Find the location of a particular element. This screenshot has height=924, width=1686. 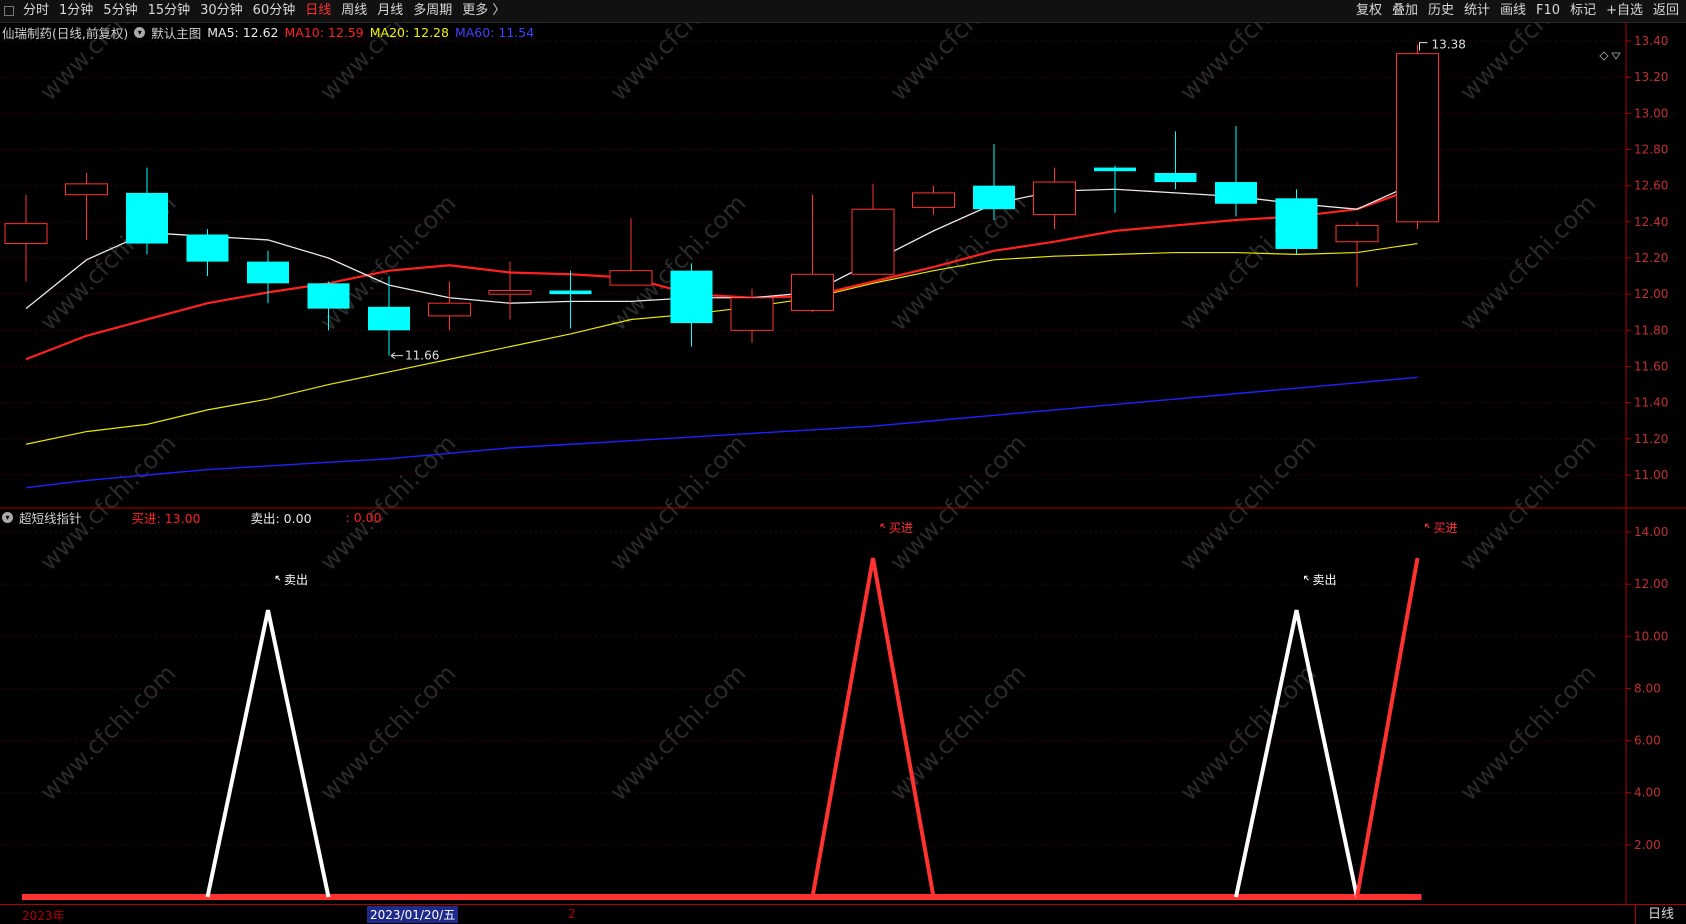

sell-value-label: 卖出: 0.00 is located at coordinates (281, 518).